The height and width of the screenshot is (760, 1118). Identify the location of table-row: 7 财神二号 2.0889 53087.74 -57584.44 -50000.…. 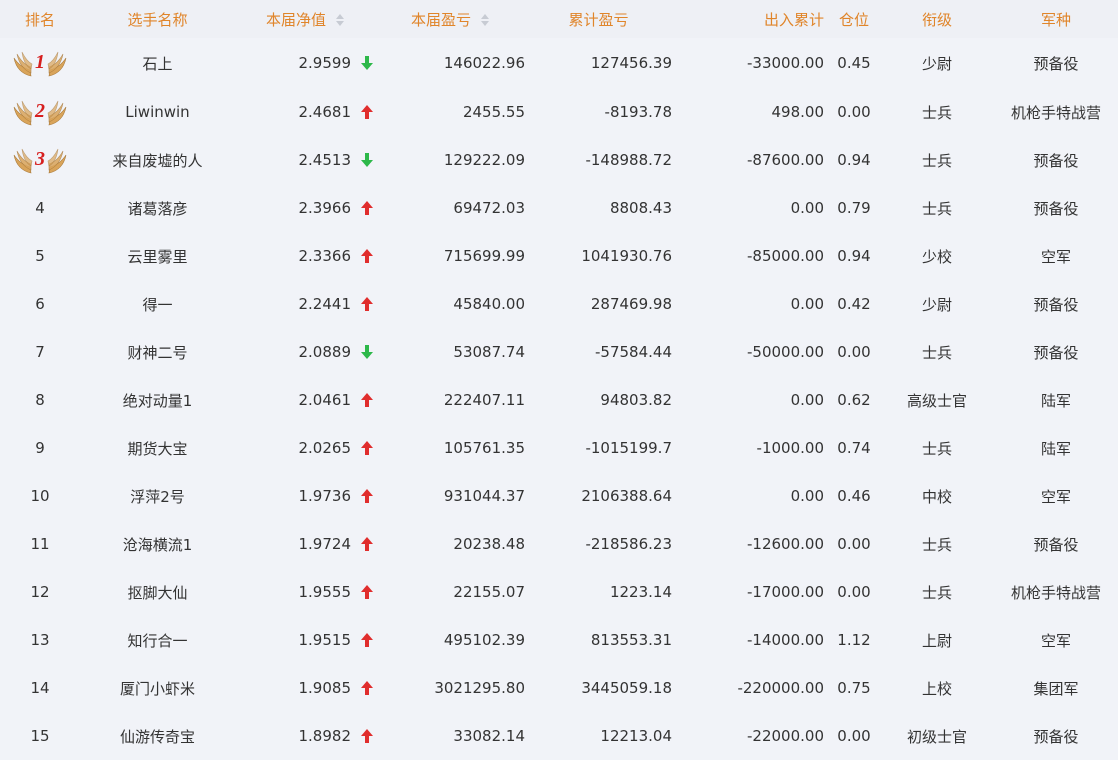
(559, 352).